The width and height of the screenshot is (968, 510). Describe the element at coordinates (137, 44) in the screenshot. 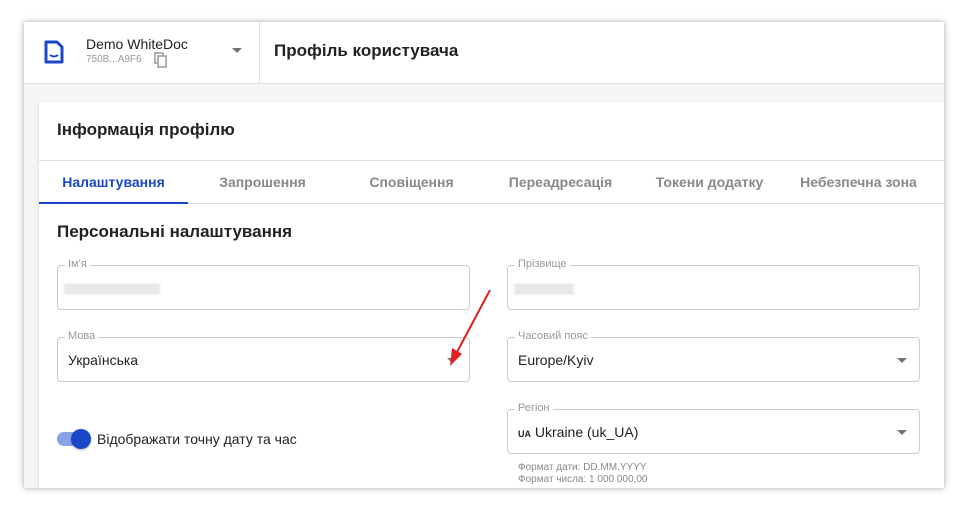

I see `workspace-name: Demo WhiteDoc` at that location.